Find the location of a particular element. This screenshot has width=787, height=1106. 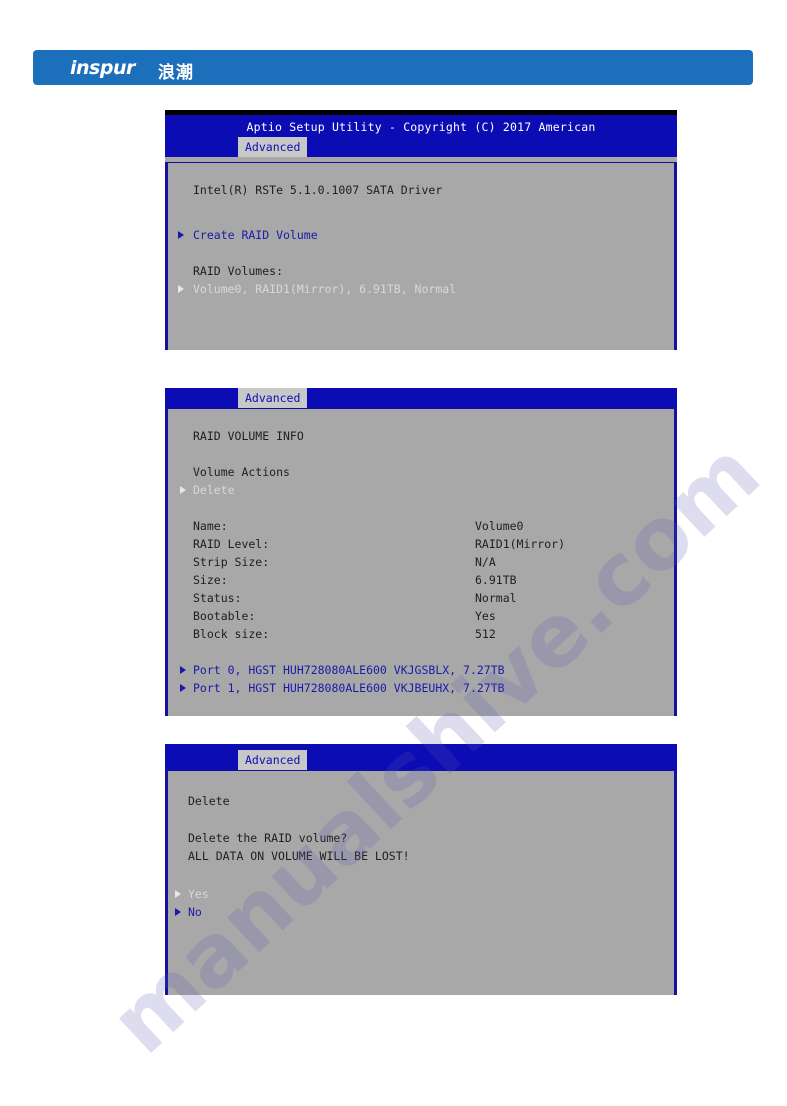

menu-item-create-raid-volume: Create RAID Volume is located at coordinates (255, 235).